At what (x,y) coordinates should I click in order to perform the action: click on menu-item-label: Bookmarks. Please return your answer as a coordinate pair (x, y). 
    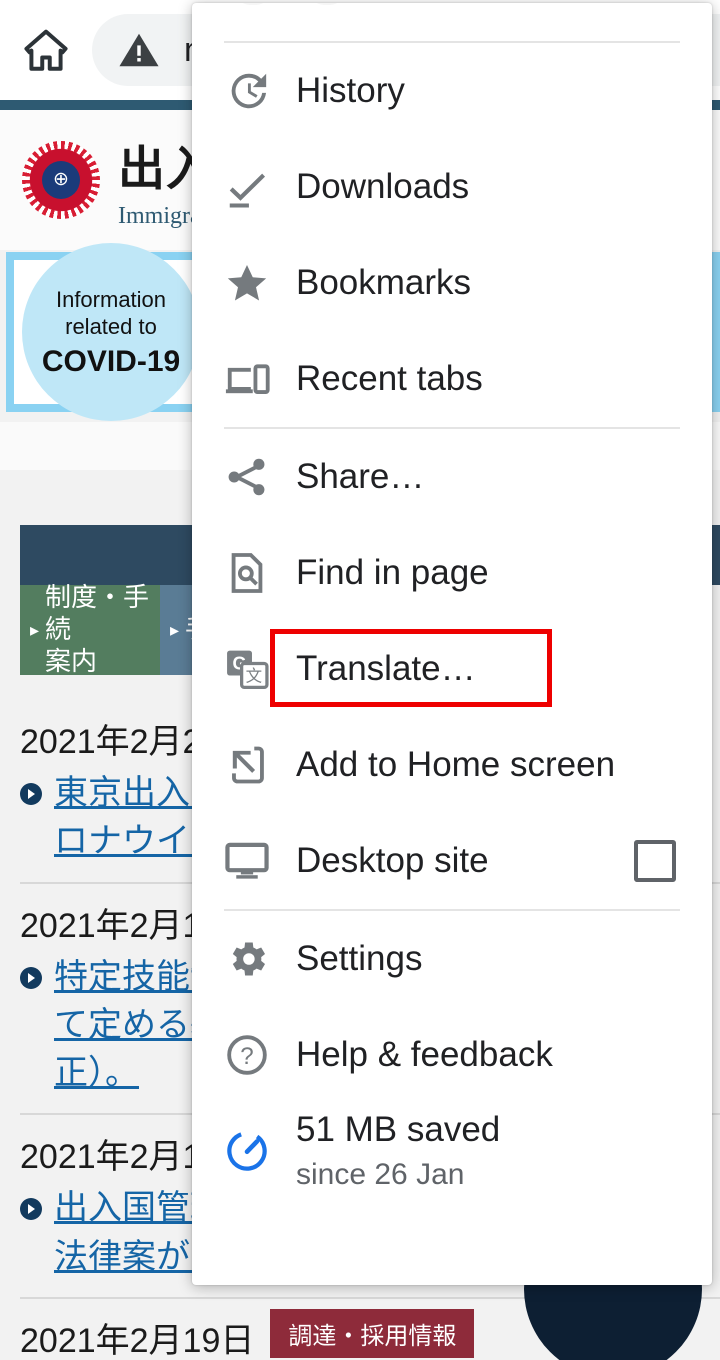
    Looking at the image, I should click on (384, 282).